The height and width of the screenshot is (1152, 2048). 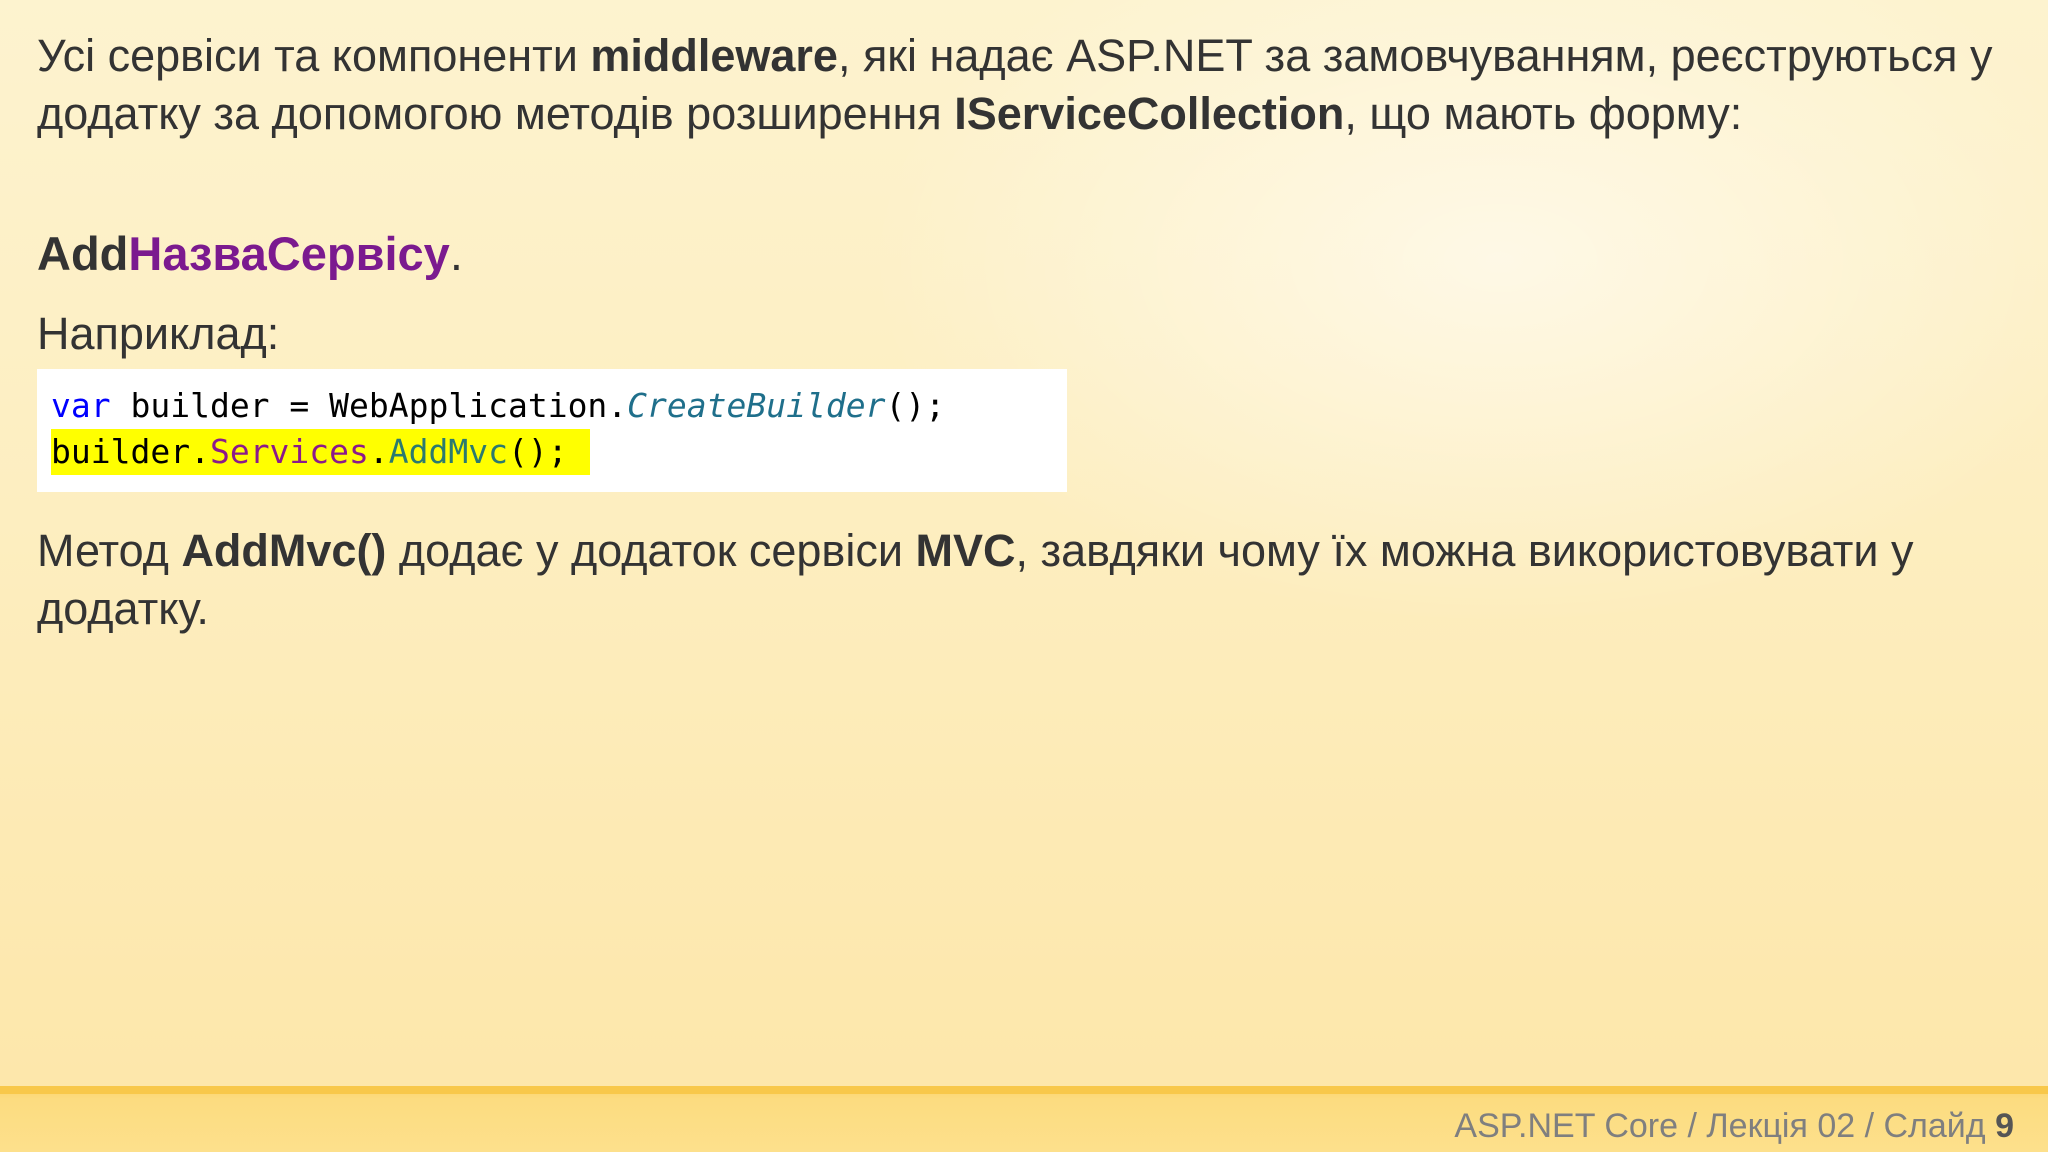 What do you see at coordinates (538, 451) in the screenshot?
I see `code-line-2-end: ();` at bounding box center [538, 451].